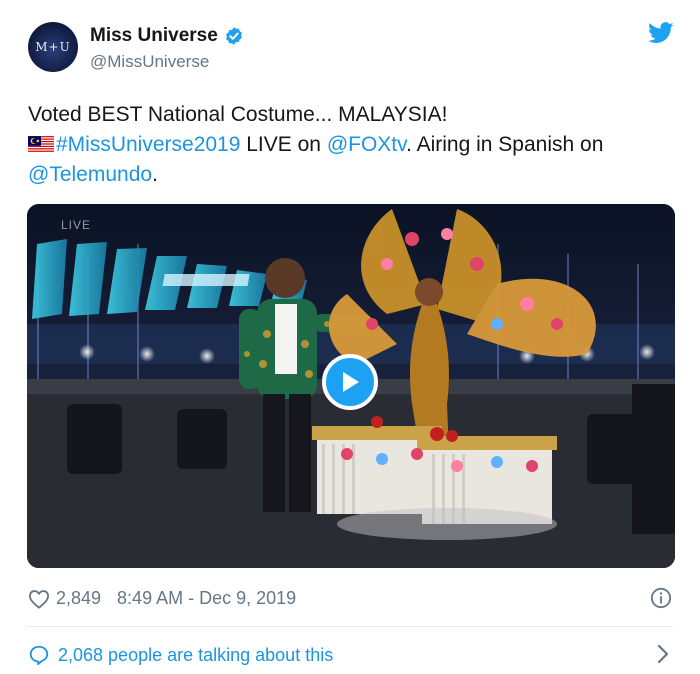 This screenshot has height=674, width=700. I want to click on avatar: M+U, so click(53, 47).